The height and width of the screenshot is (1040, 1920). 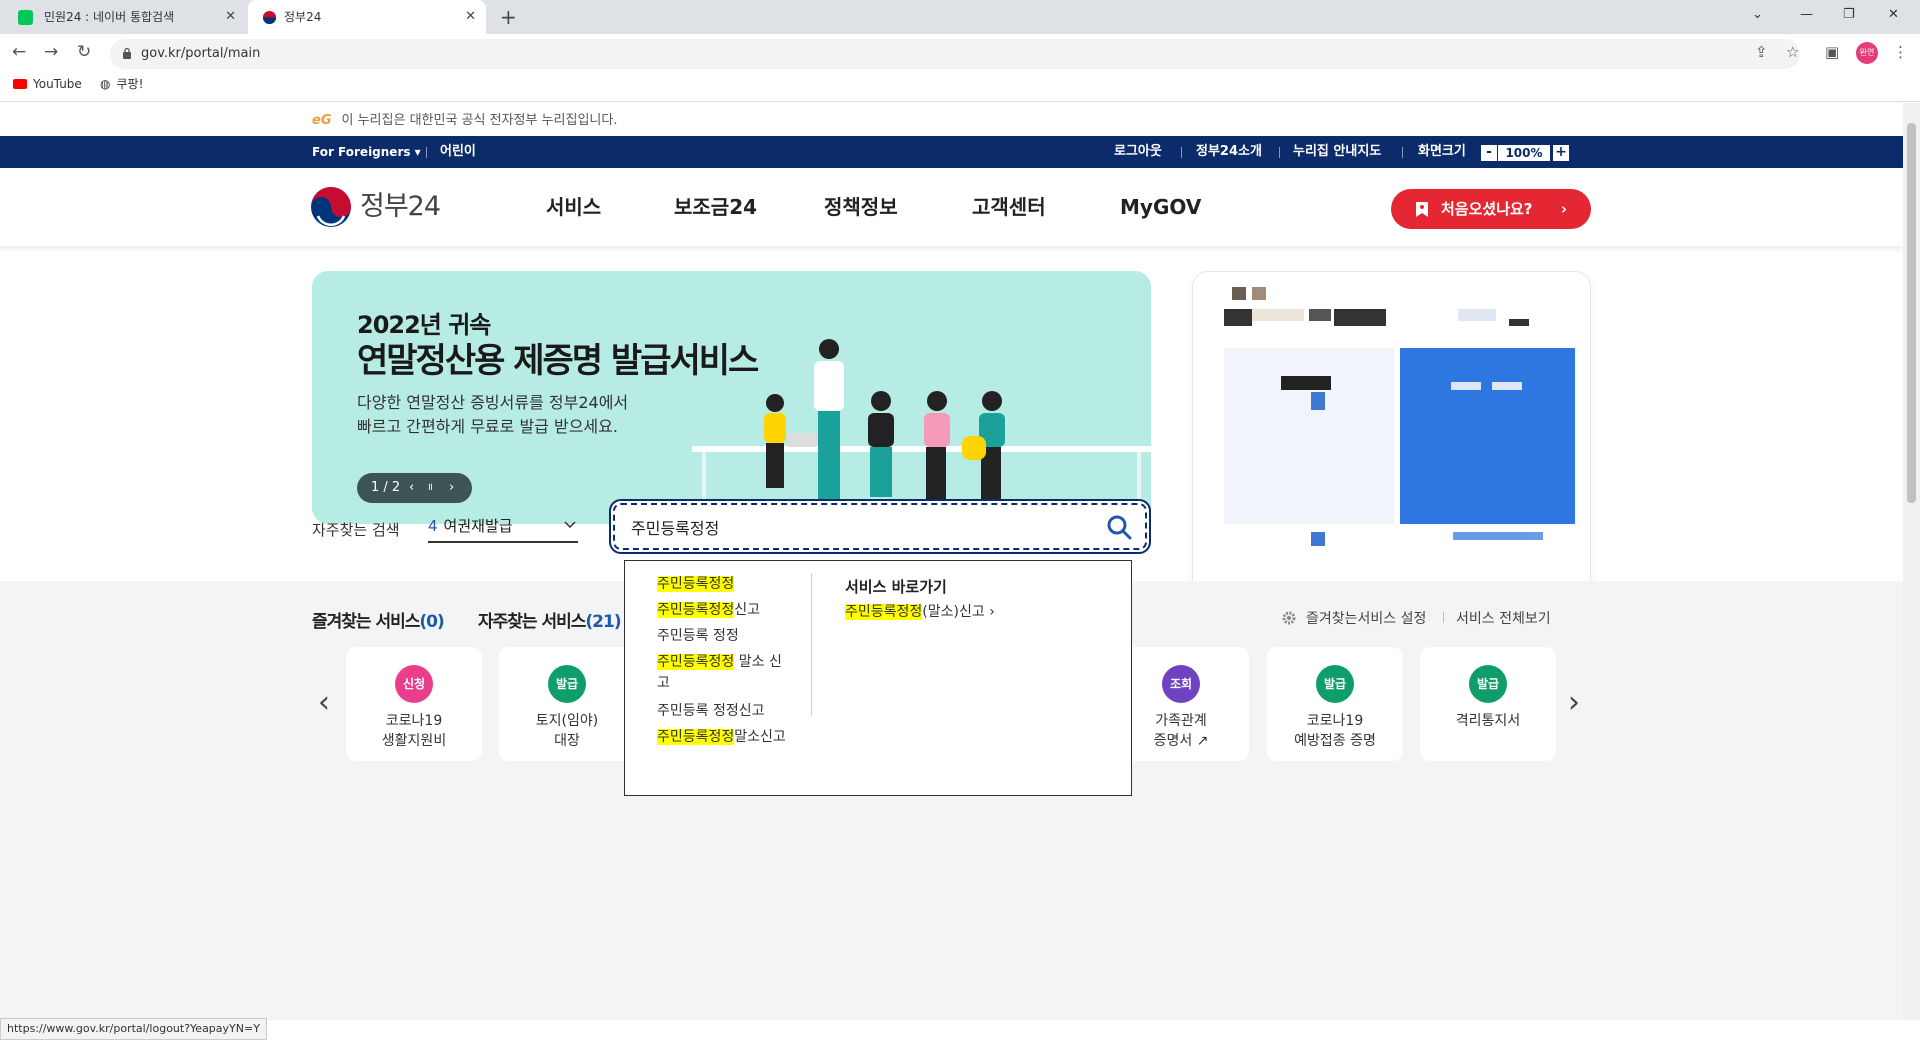 What do you see at coordinates (1893, 15) in the screenshot?
I see `close-window-icon: ✕` at bounding box center [1893, 15].